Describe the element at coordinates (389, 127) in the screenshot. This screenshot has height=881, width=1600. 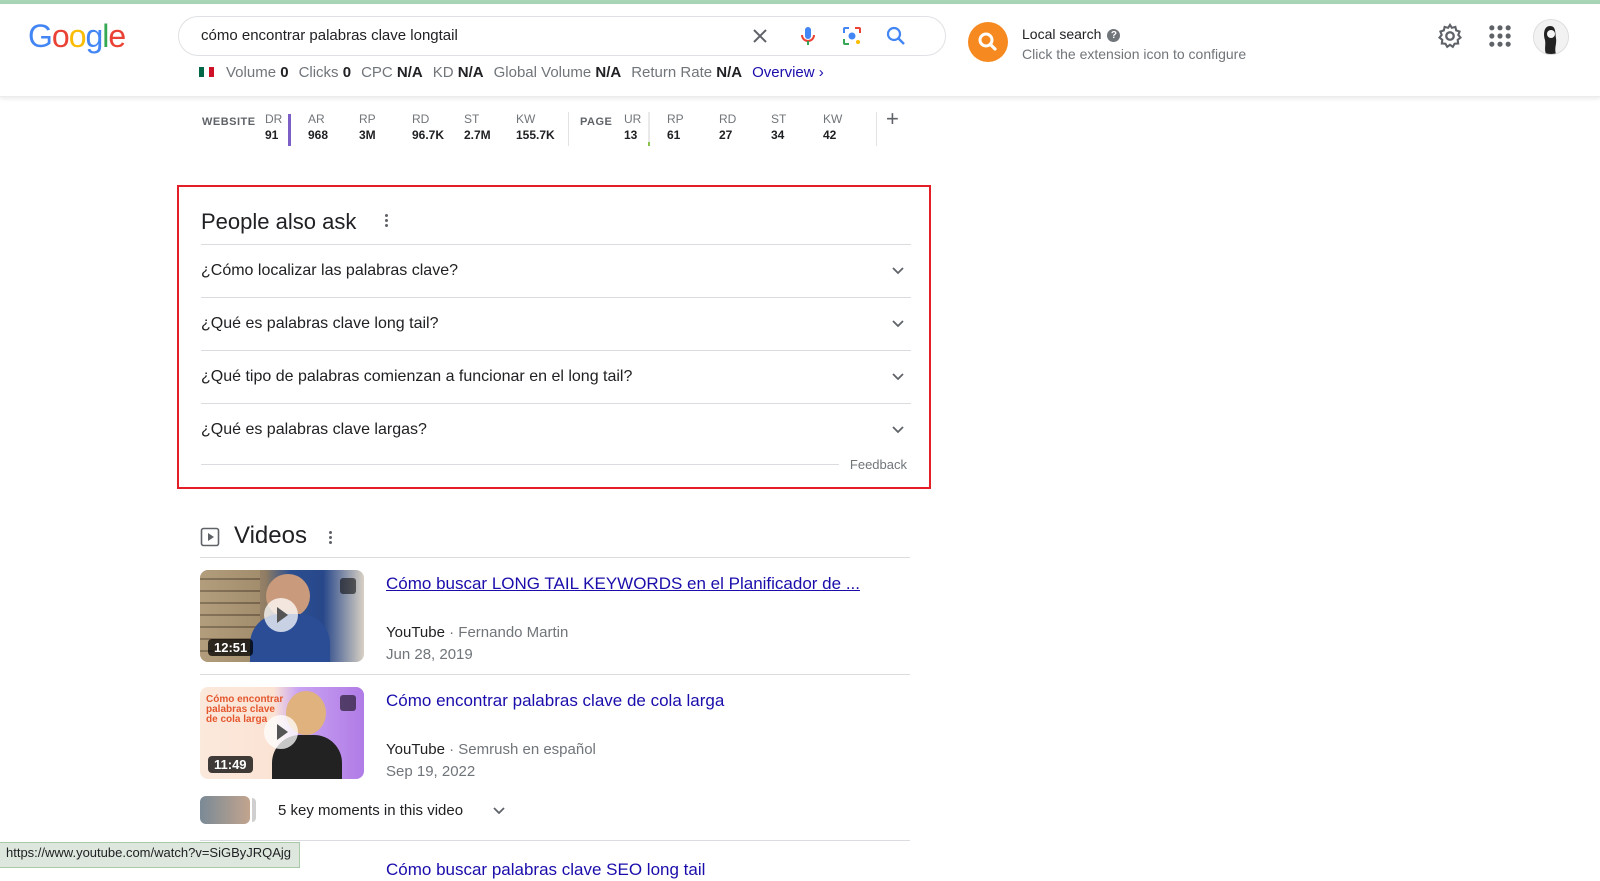
I see `metric-rp: RP 3M` at that location.